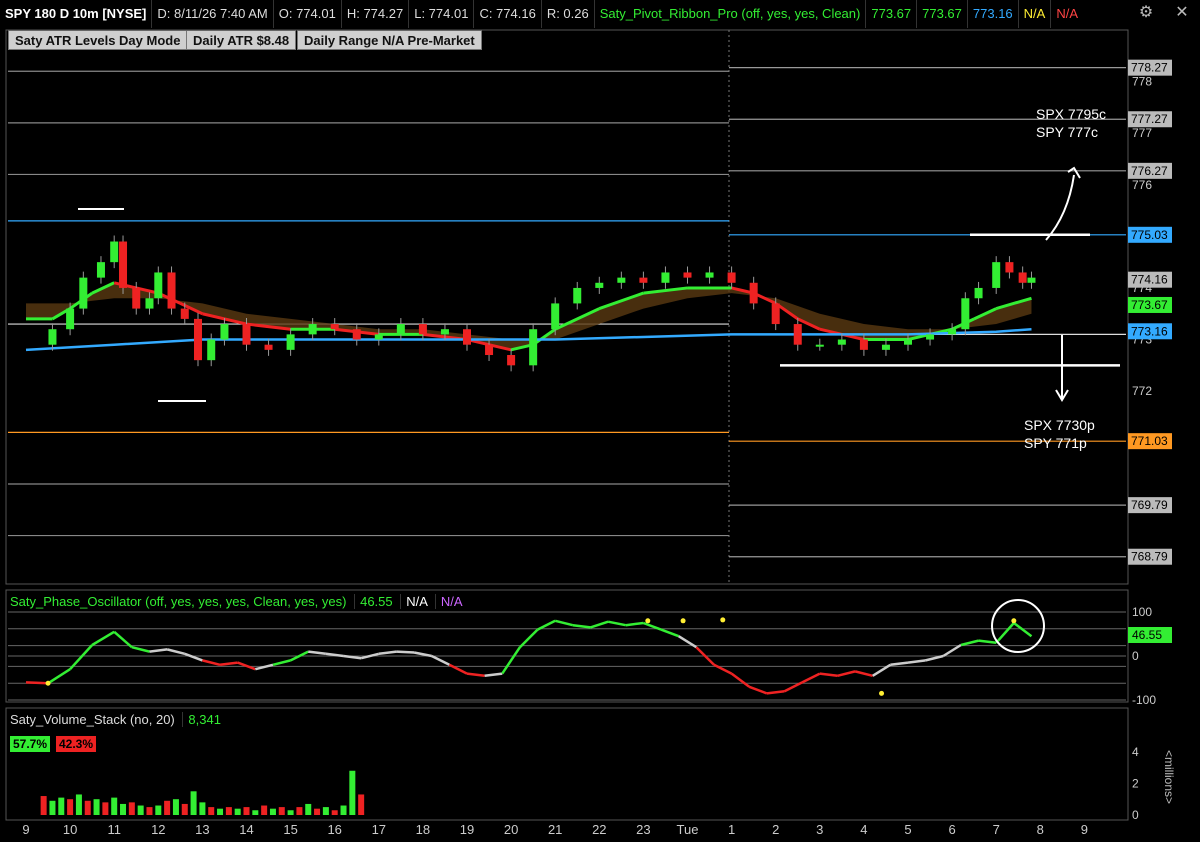 Image resolution: width=1200 pixels, height=842 pixels. I want to click on x-tick-label: 6, so click(951, 829).